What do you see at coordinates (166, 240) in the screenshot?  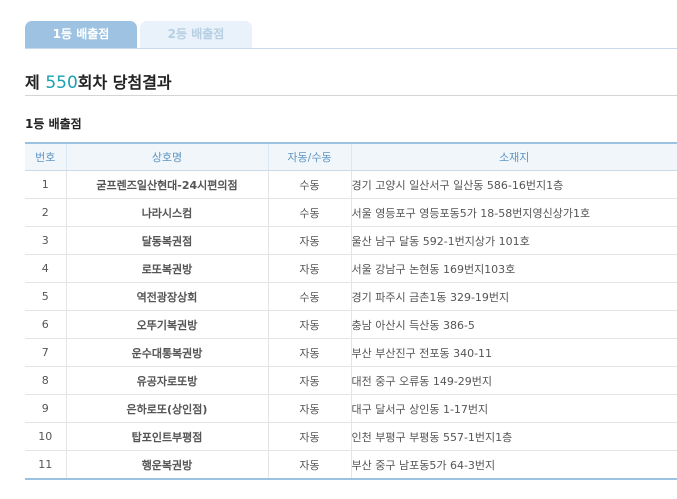 I see `store-name: 달동복권점` at bounding box center [166, 240].